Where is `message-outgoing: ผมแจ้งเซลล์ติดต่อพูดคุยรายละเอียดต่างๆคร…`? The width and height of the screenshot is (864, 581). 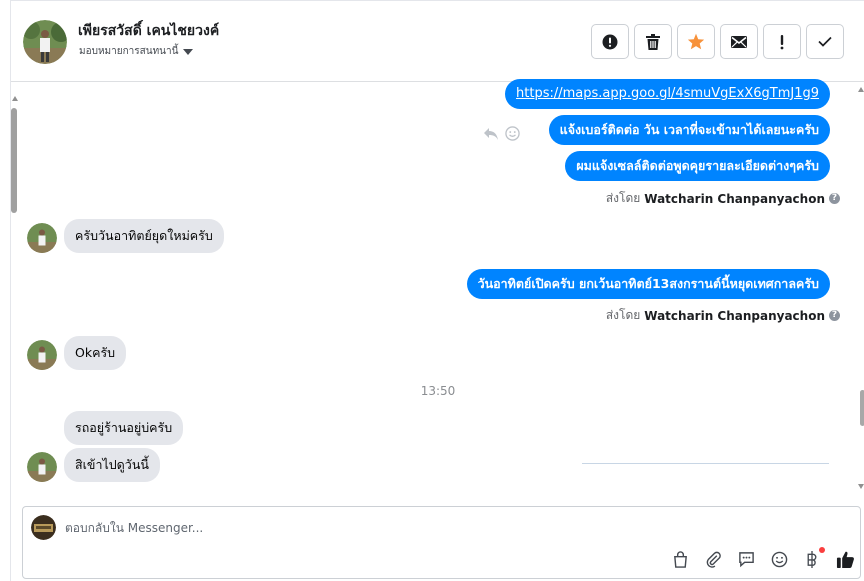
message-outgoing: ผมแจ้งเซลล์ติดต่อพูดคุยรายละเอียดต่างๆคร… is located at coordinates (697, 166).